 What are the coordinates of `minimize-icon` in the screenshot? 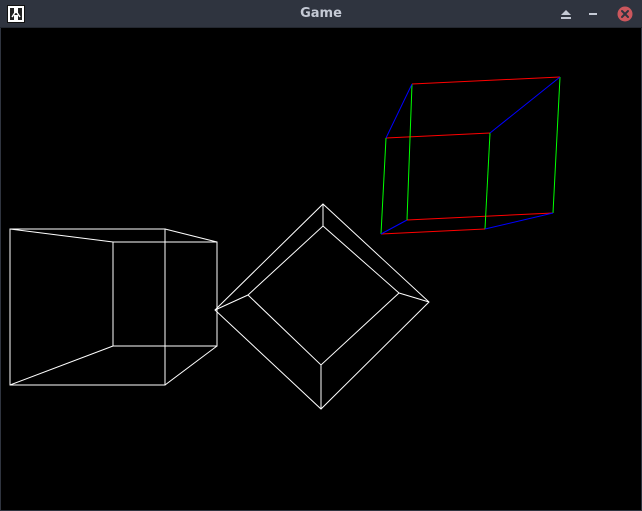 It's located at (593, 14).